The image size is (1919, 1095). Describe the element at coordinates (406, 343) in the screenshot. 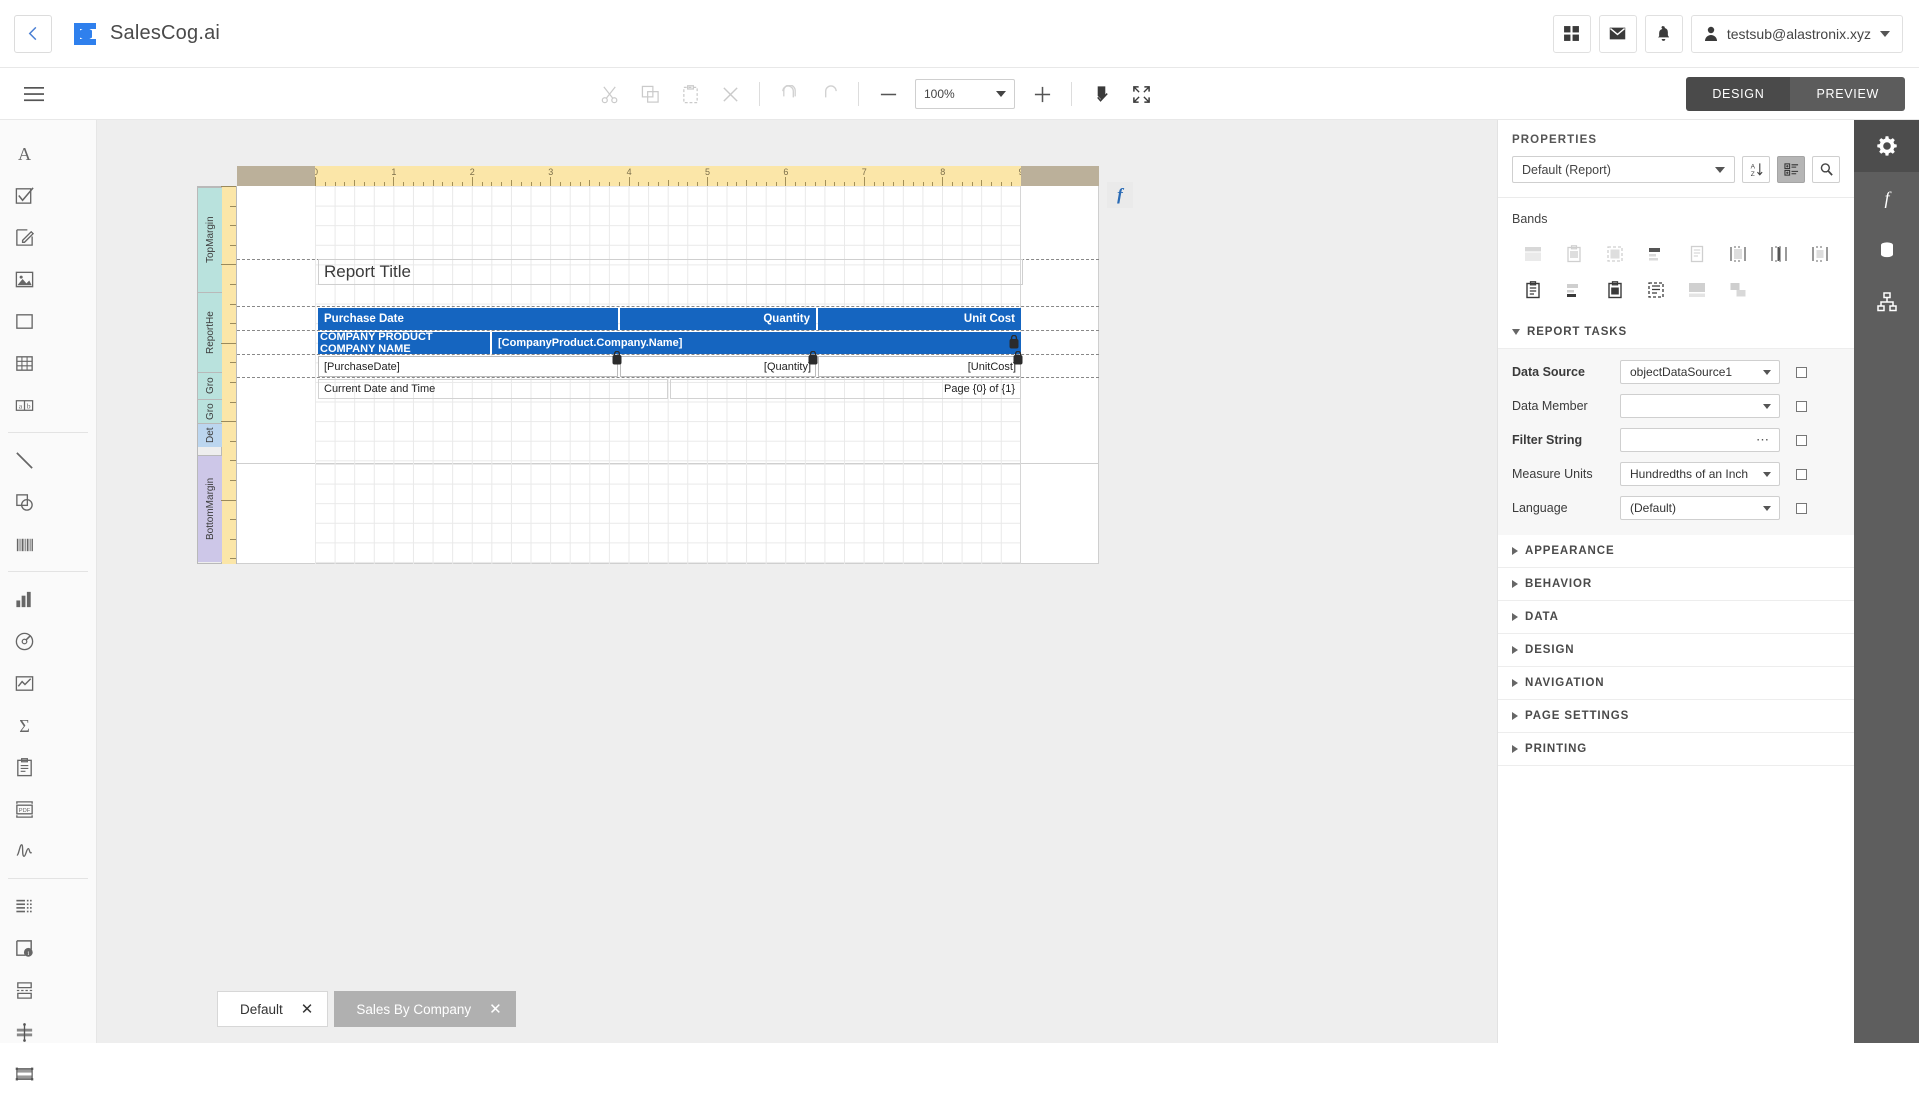

I see `group-header-label: COMPANY PRODUCT COMPANY NAME` at that location.